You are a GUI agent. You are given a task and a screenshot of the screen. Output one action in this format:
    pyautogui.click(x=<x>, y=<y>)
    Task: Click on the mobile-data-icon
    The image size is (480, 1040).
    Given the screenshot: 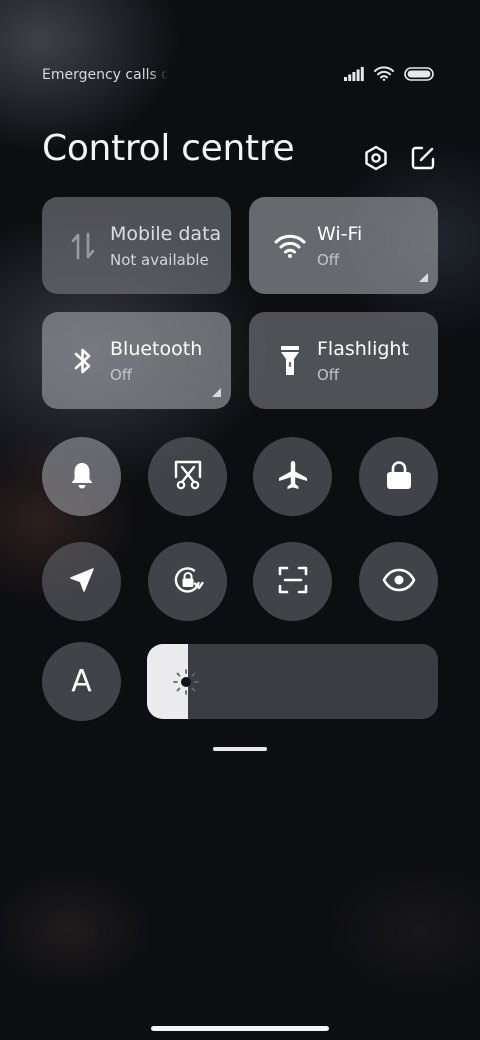 What is the action you would take?
    pyautogui.click(x=83, y=246)
    